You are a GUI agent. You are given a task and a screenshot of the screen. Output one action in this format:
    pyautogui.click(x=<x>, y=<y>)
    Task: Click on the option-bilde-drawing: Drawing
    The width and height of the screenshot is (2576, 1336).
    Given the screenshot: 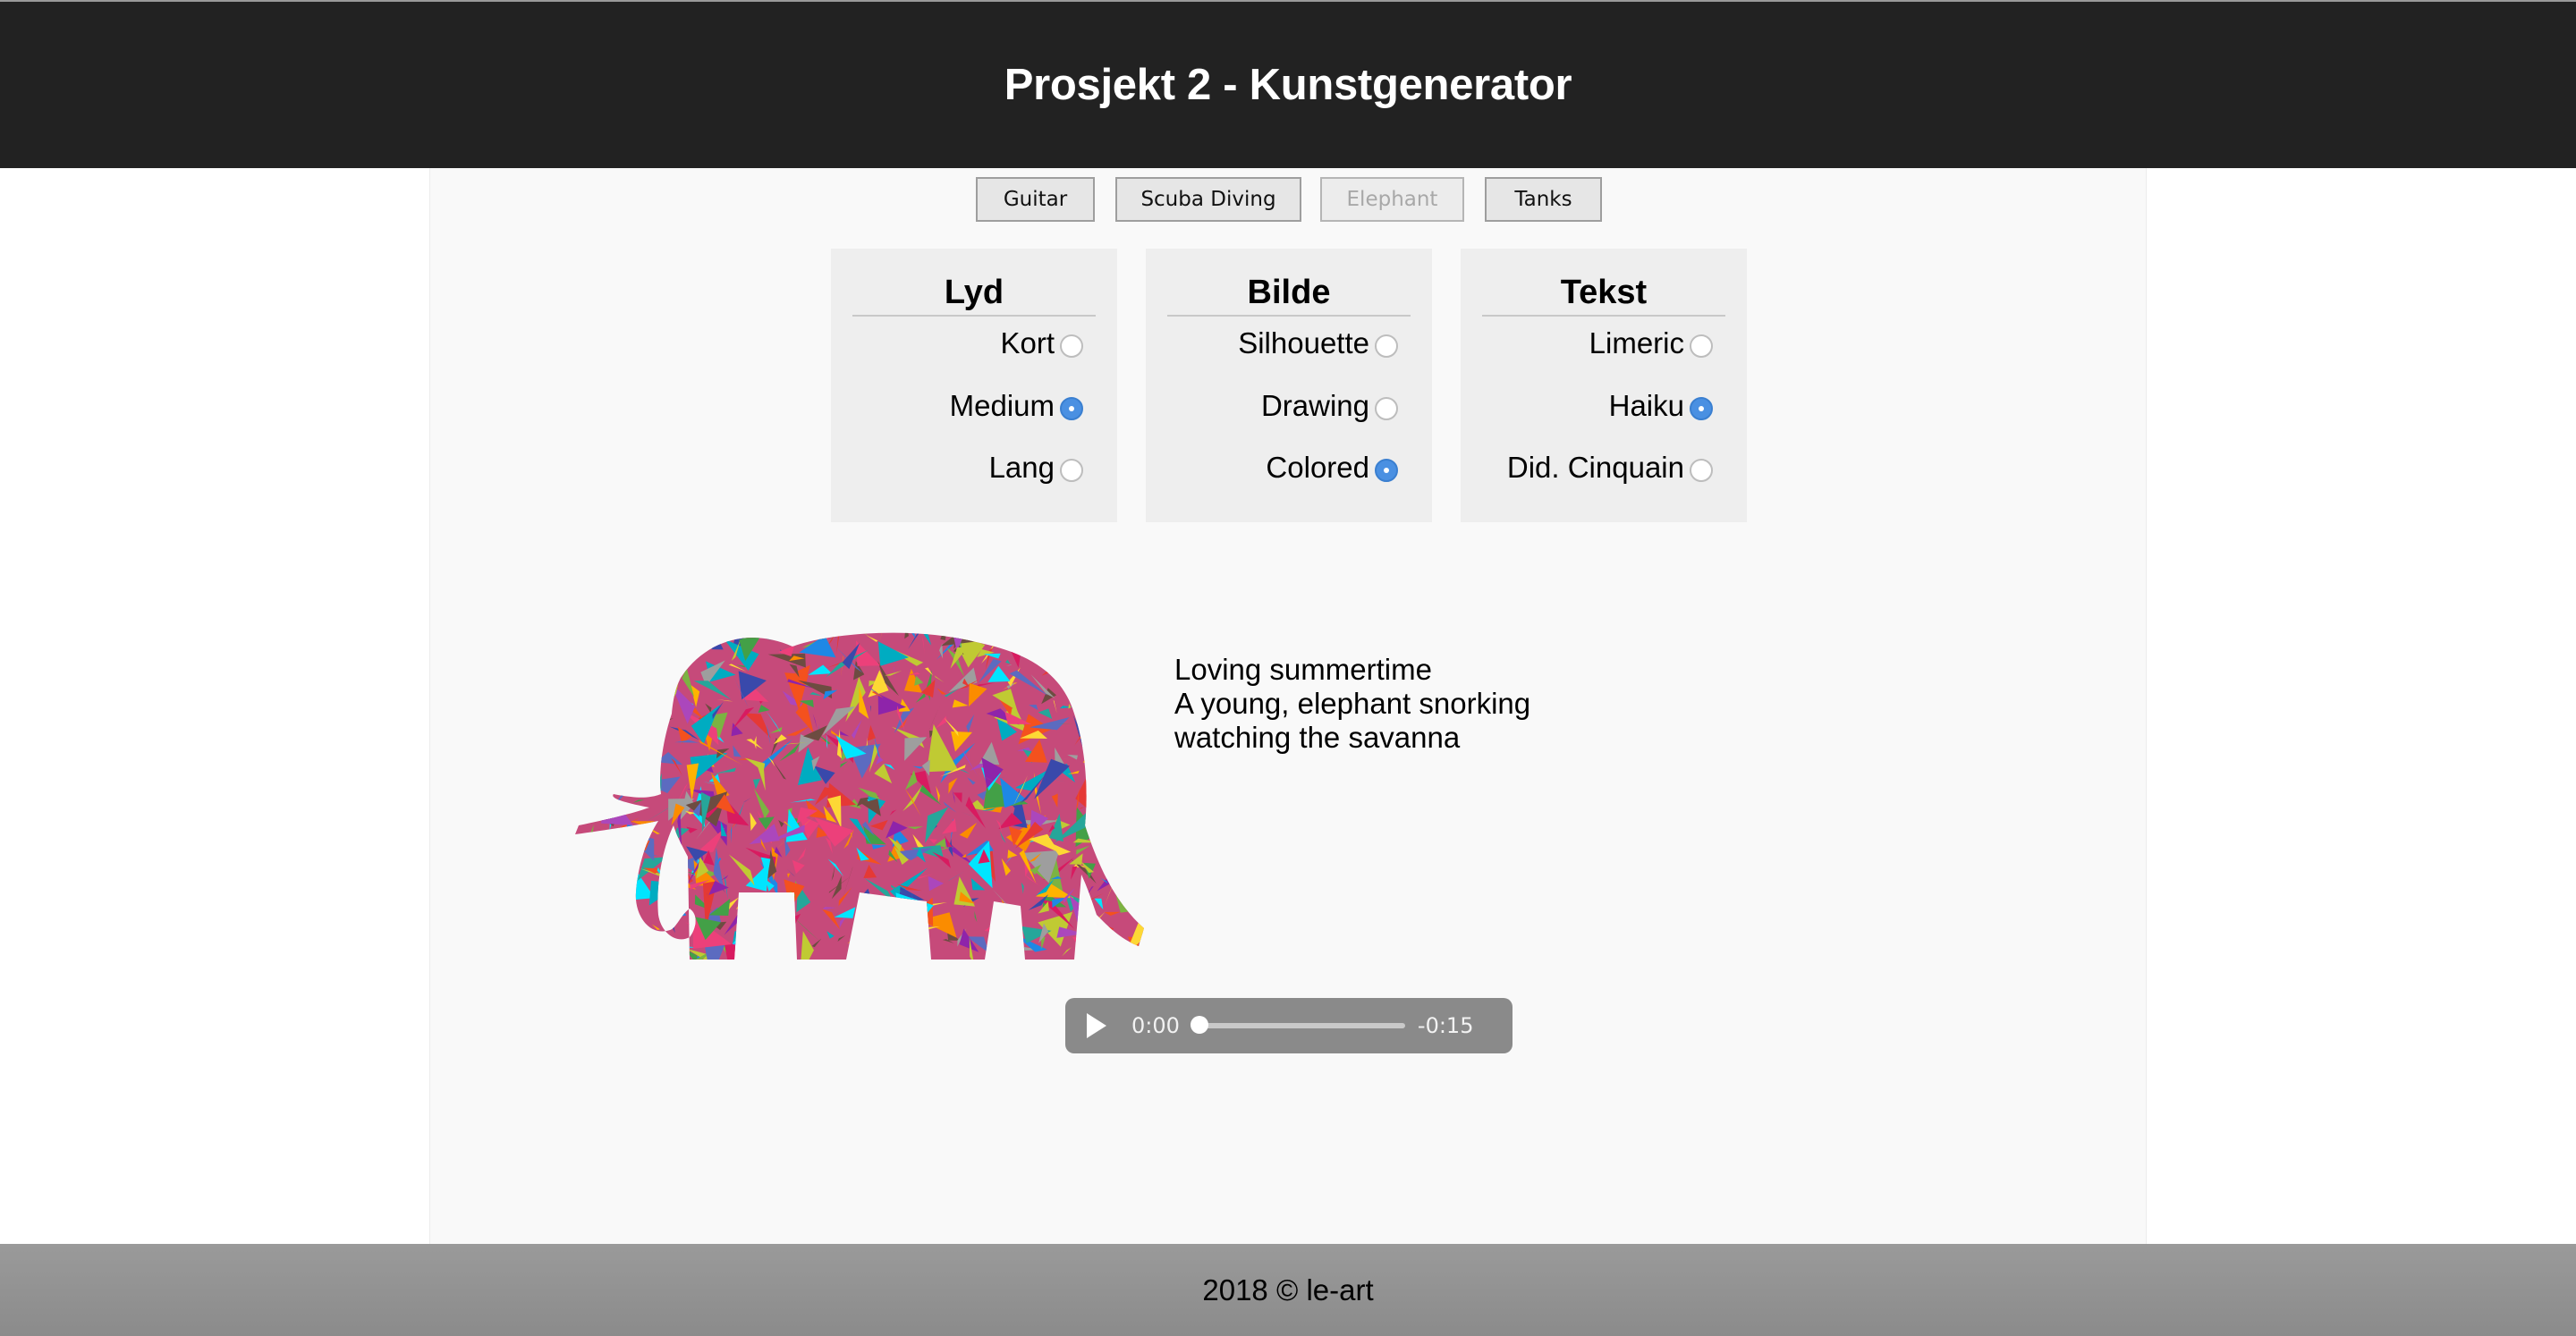 What is the action you would take?
    pyautogui.click(x=1329, y=406)
    